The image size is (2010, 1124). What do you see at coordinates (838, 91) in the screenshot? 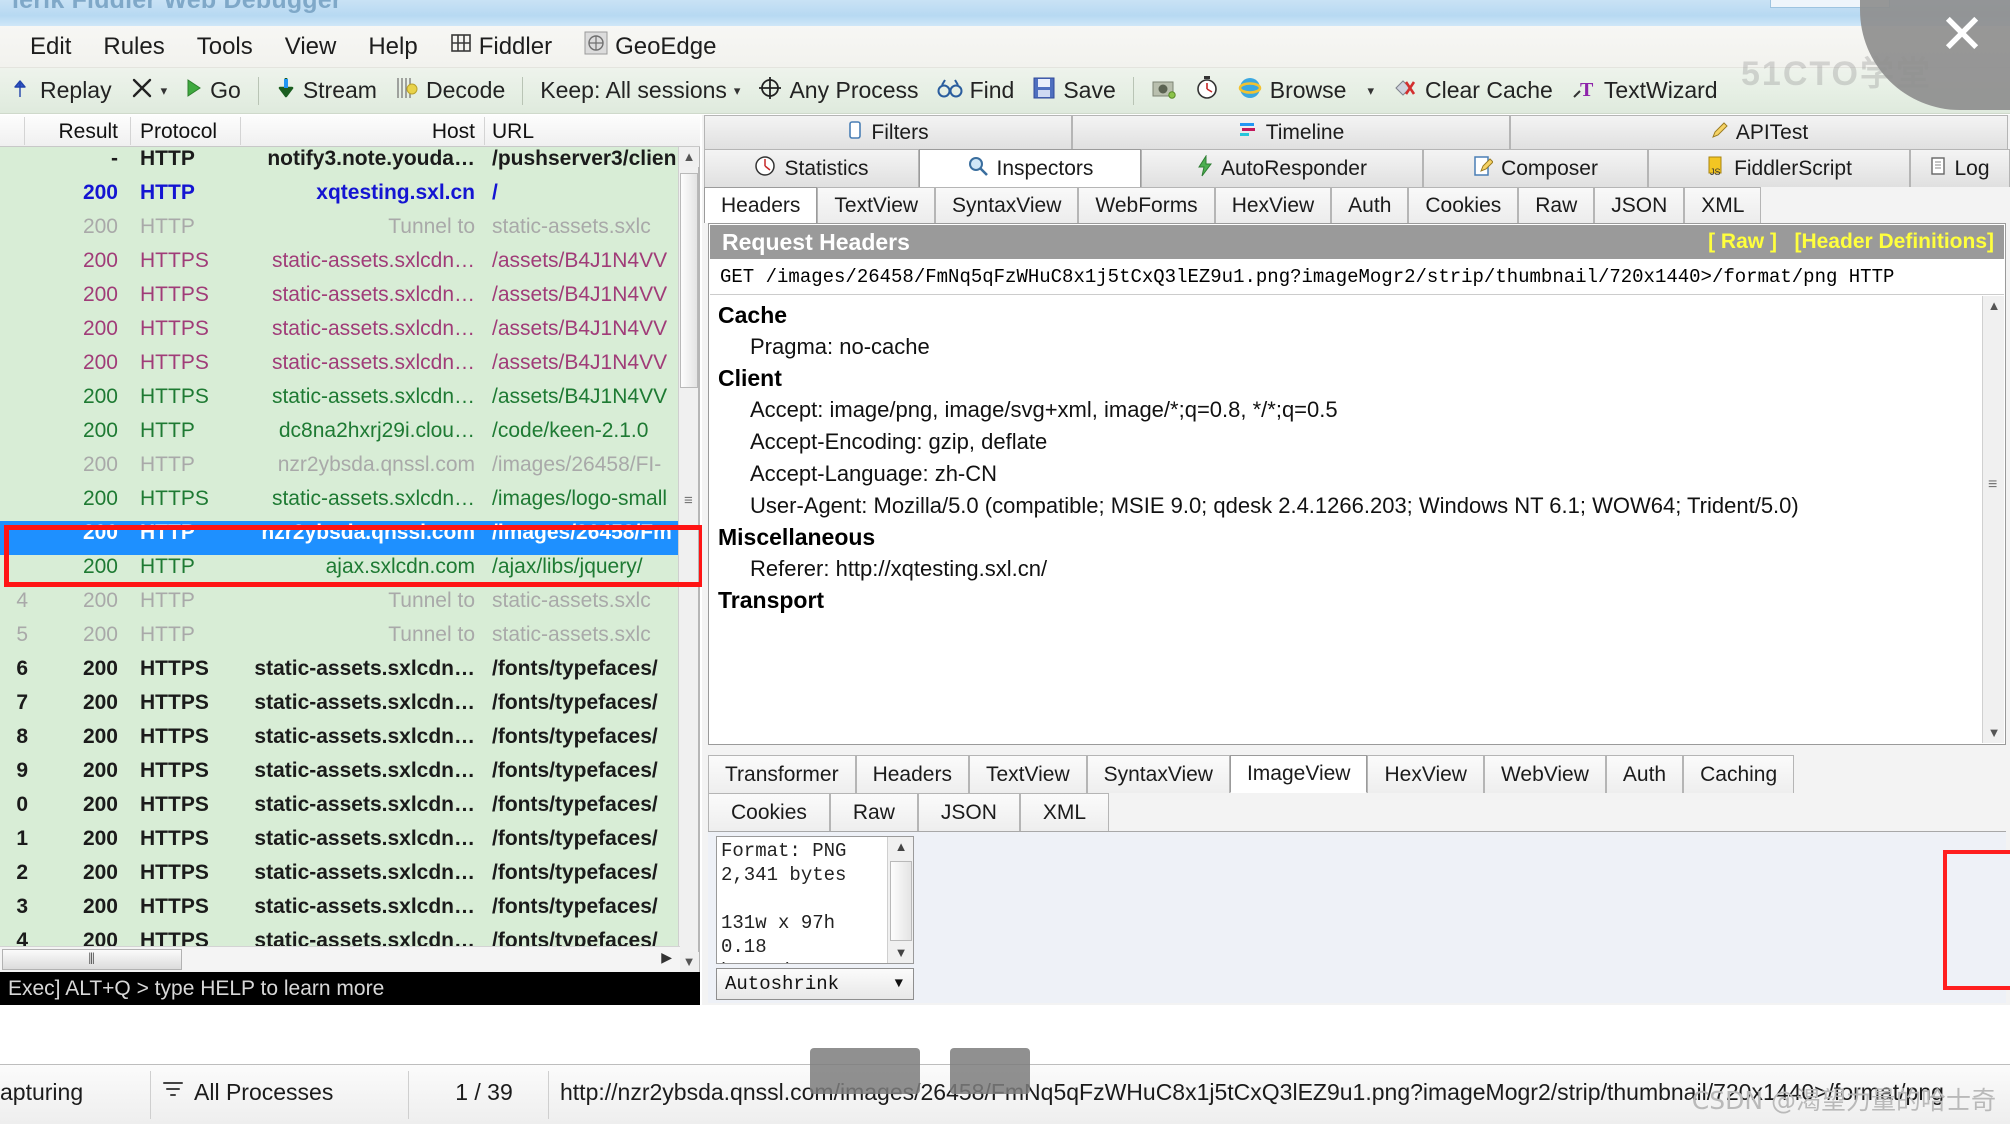
I see `toolbar-any-process-button: Any Process` at bounding box center [838, 91].